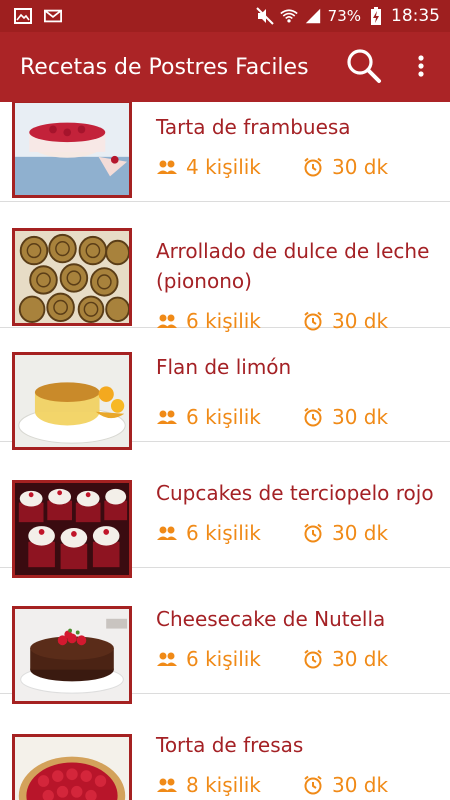 The width and height of the screenshot is (450, 800). I want to click on recipe-item: Tarta de frambuesa 4 kişilik 30 dk, so click(225, 152).